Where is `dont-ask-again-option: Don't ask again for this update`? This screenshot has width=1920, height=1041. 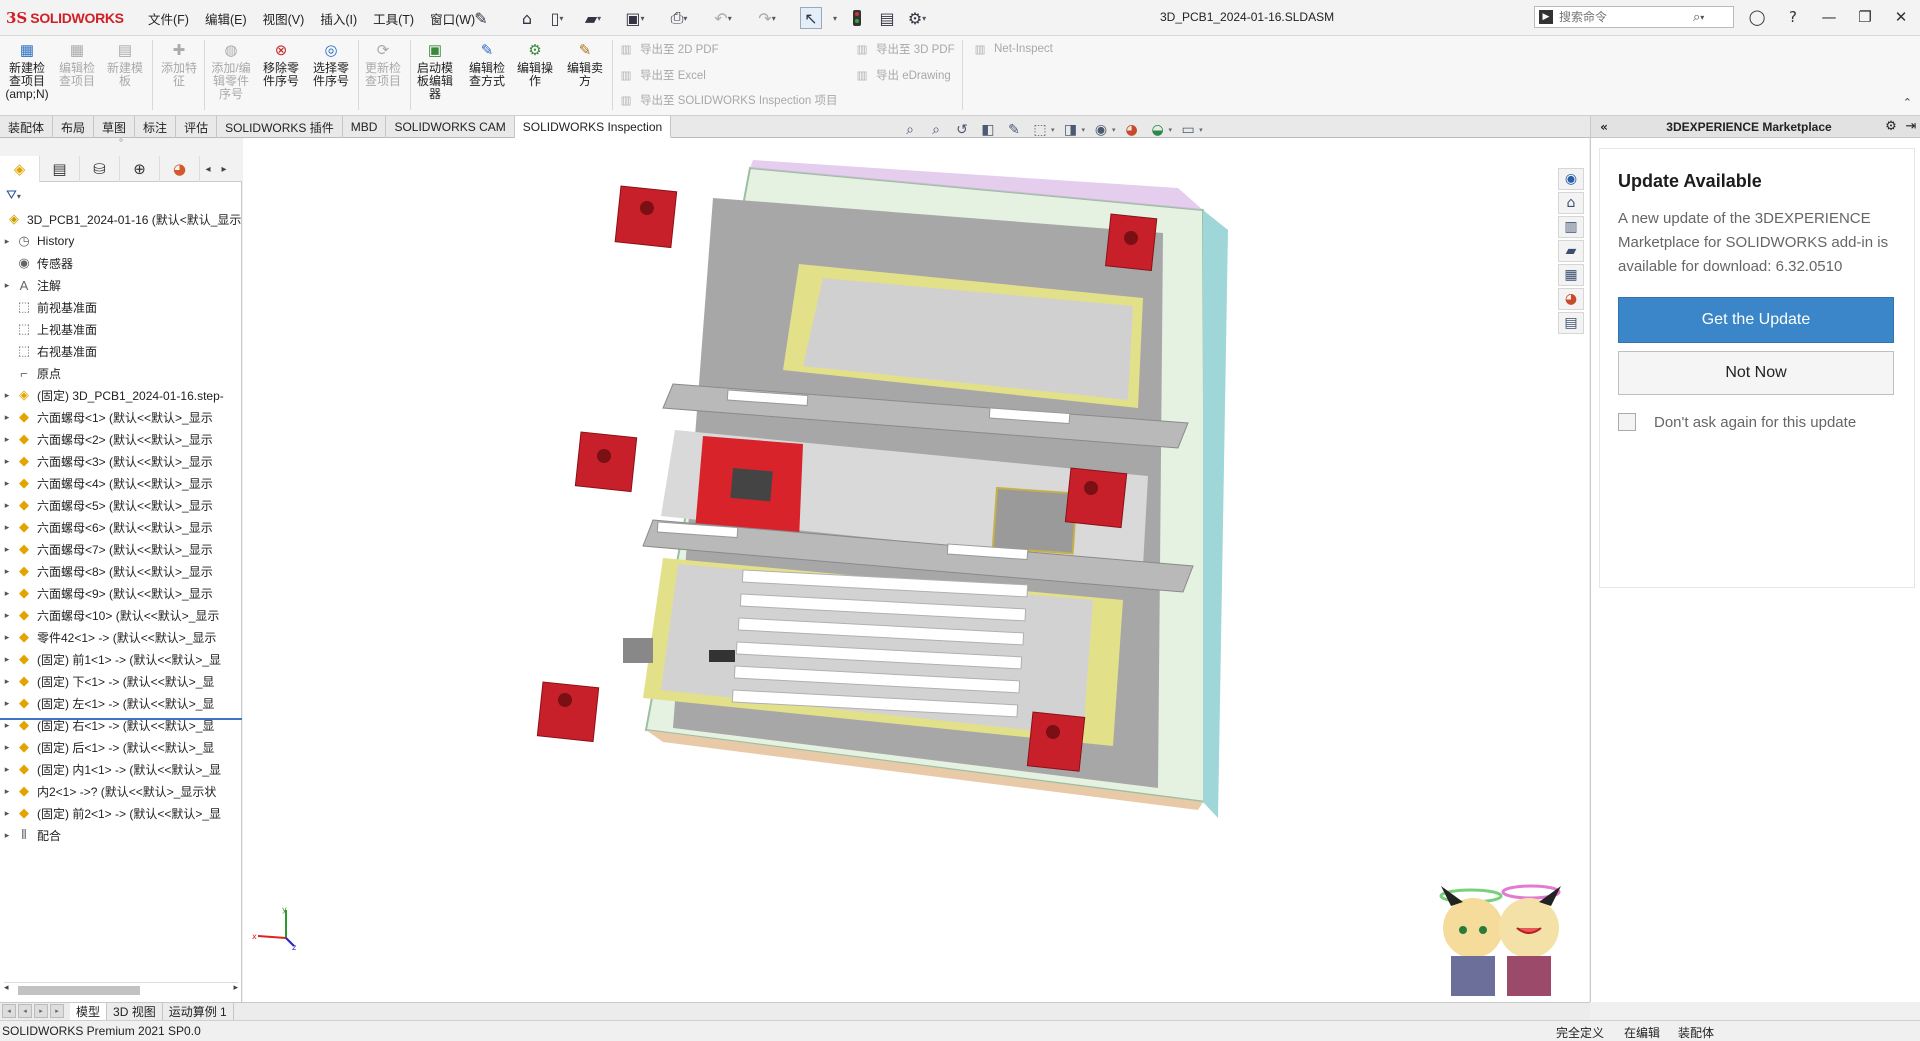 dont-ask-again-option: Don't ask again for this update is located at coordinates (1737, 422).